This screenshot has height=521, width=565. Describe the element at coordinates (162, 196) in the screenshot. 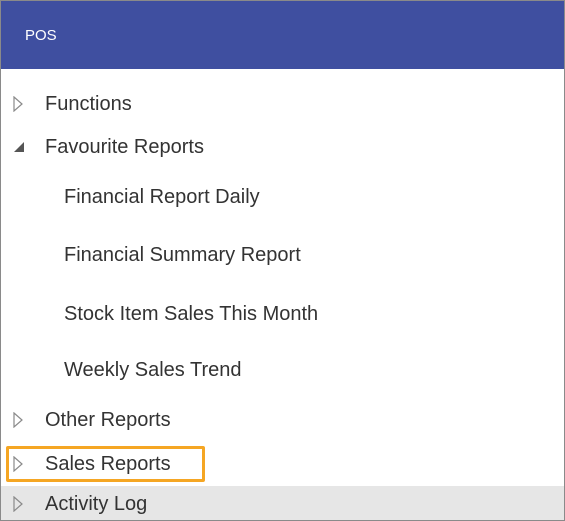

I see `tree-item-label: Financial Report Daily` at that location.